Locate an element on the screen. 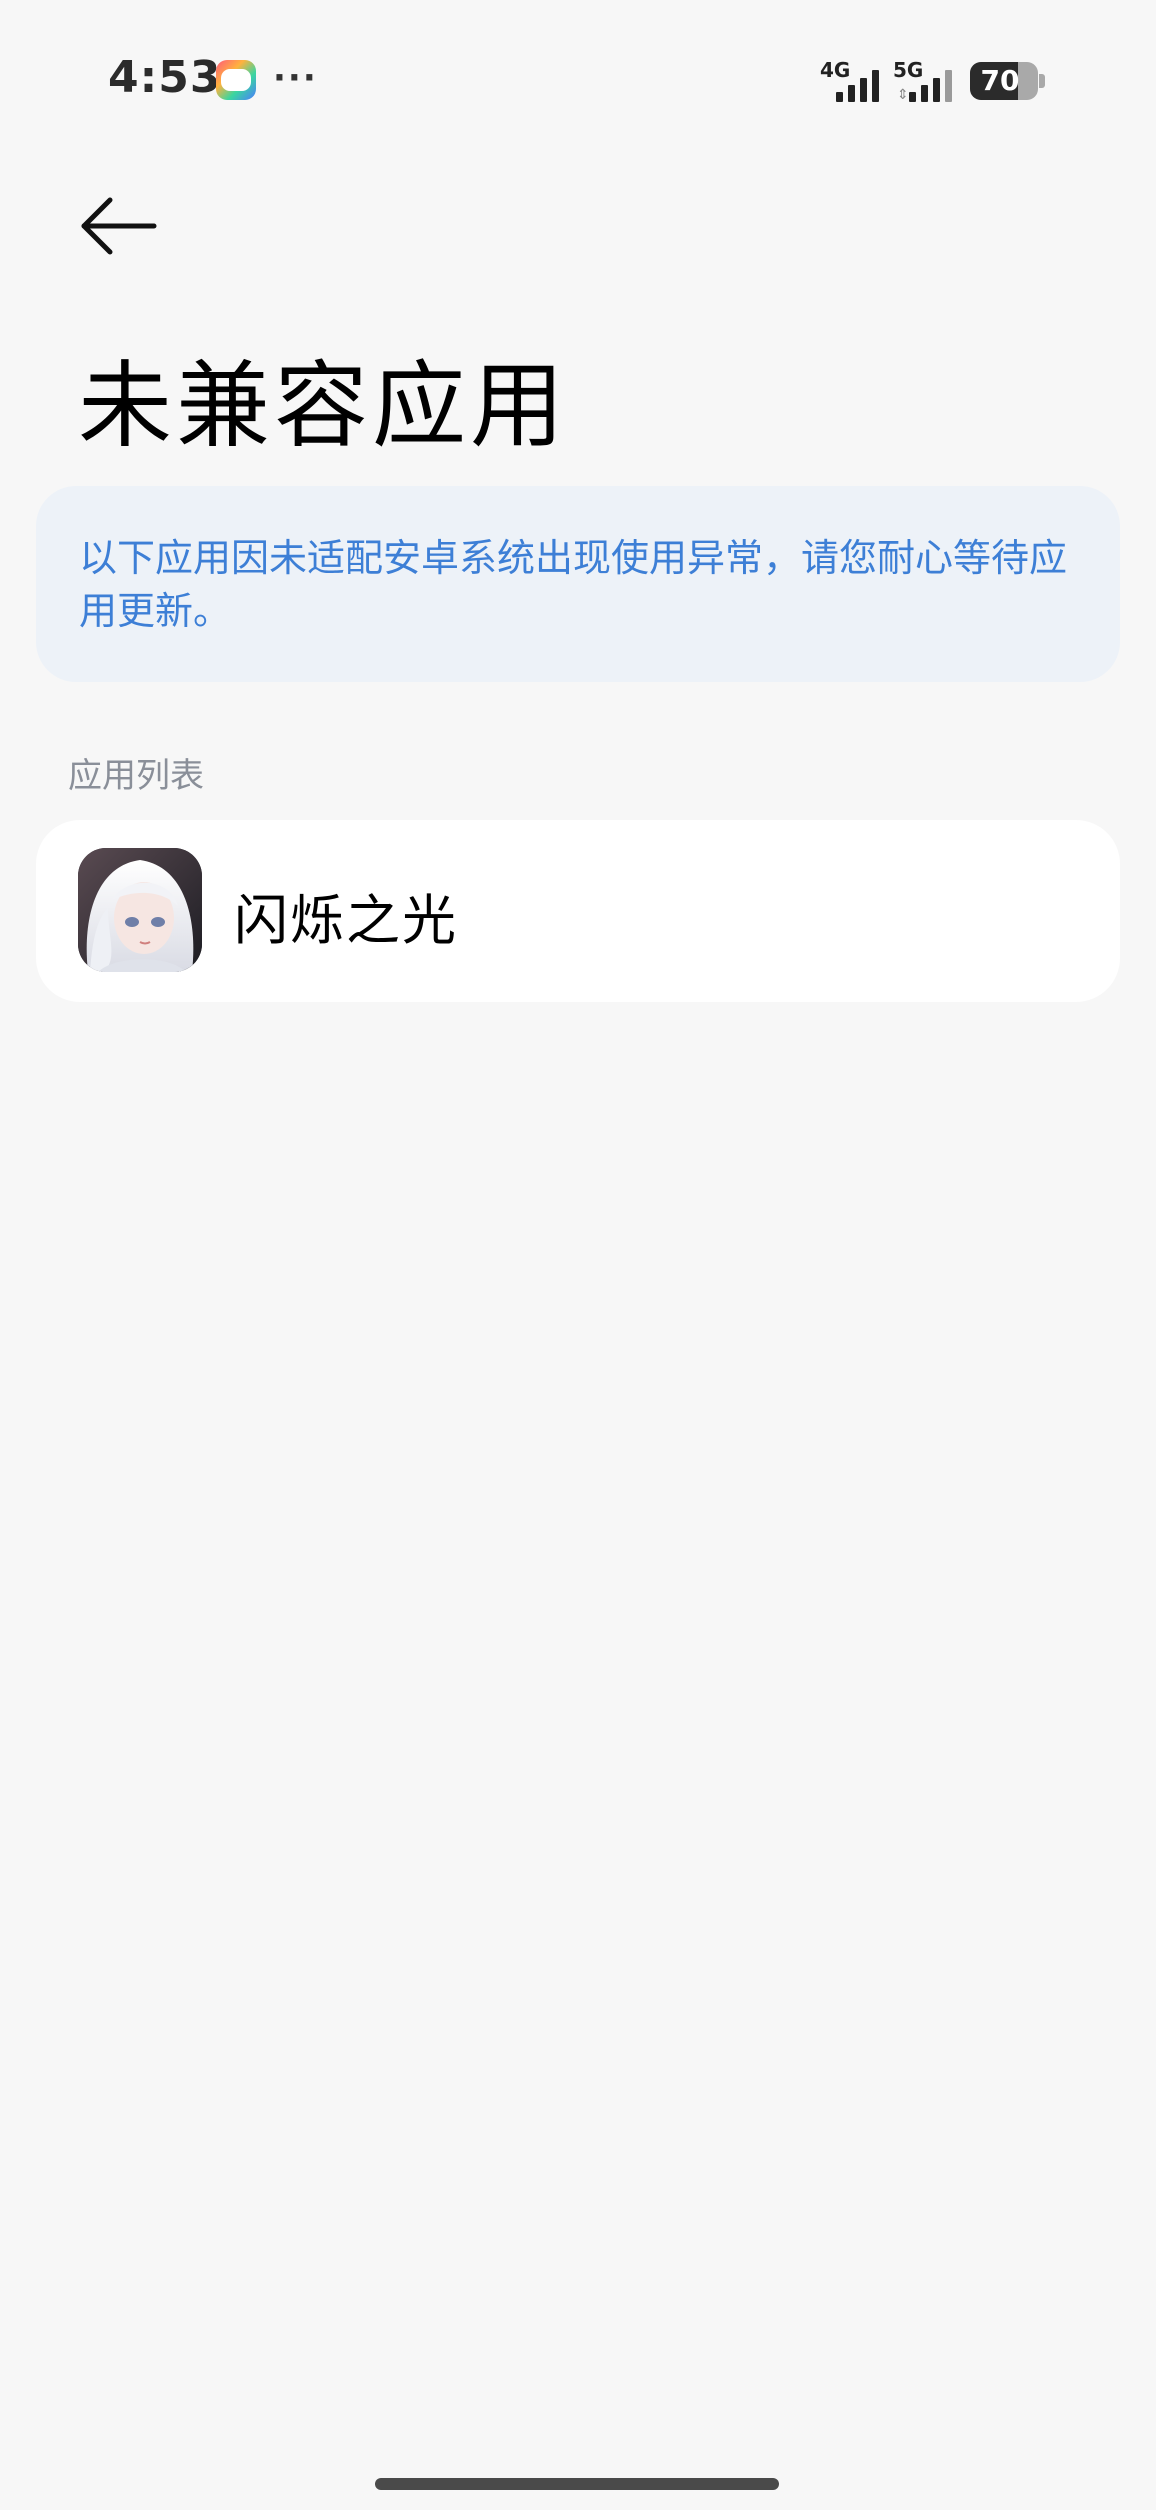  back-button is located at coordinates (124, 228).